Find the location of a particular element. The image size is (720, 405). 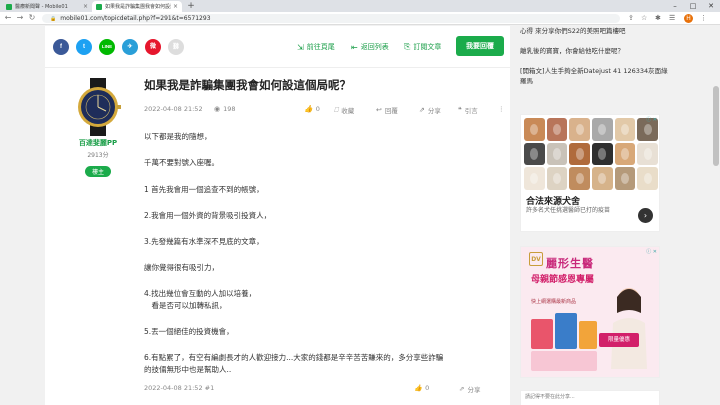

watch-avatar-image is located at coordinates (99, 107).